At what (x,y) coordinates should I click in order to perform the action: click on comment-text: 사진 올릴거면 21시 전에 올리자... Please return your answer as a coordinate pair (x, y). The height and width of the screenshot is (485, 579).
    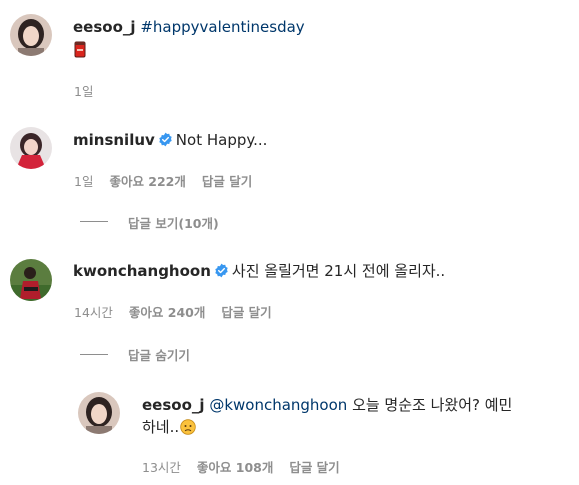
    Looking at the image, I should click on (338, 271).